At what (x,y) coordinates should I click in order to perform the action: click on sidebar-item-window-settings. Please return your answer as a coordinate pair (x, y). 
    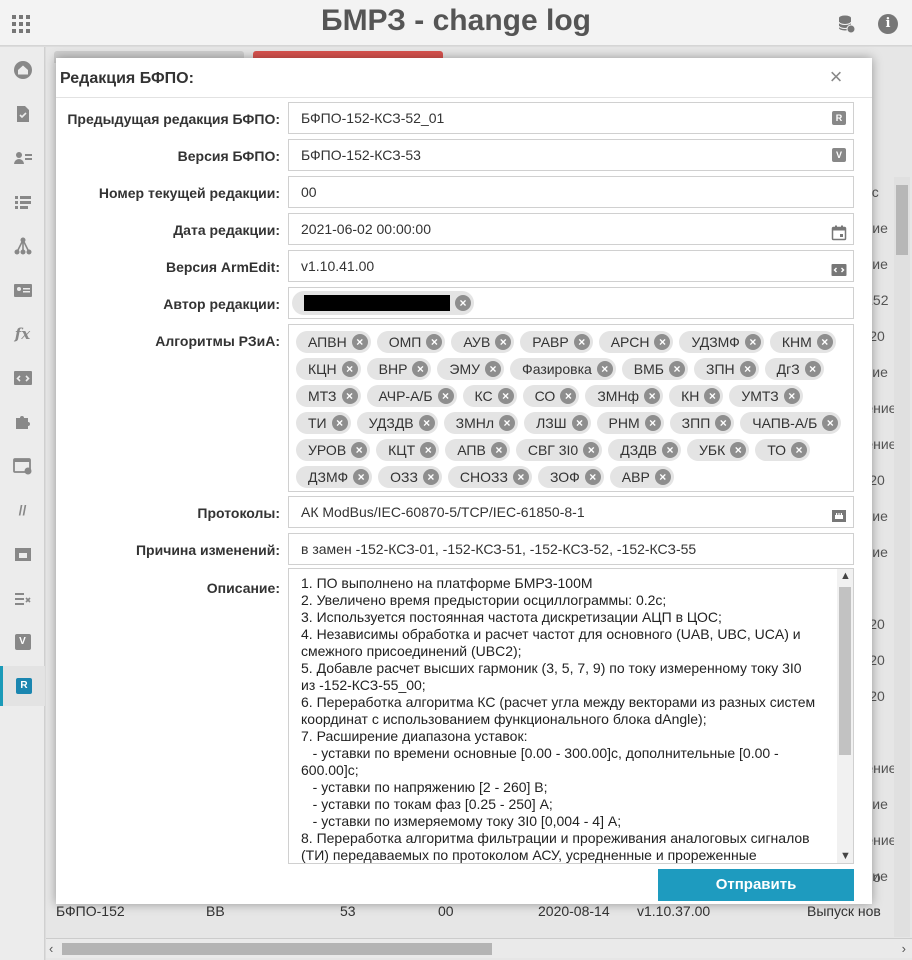
    Looking at the image, I should click on (22, 466).